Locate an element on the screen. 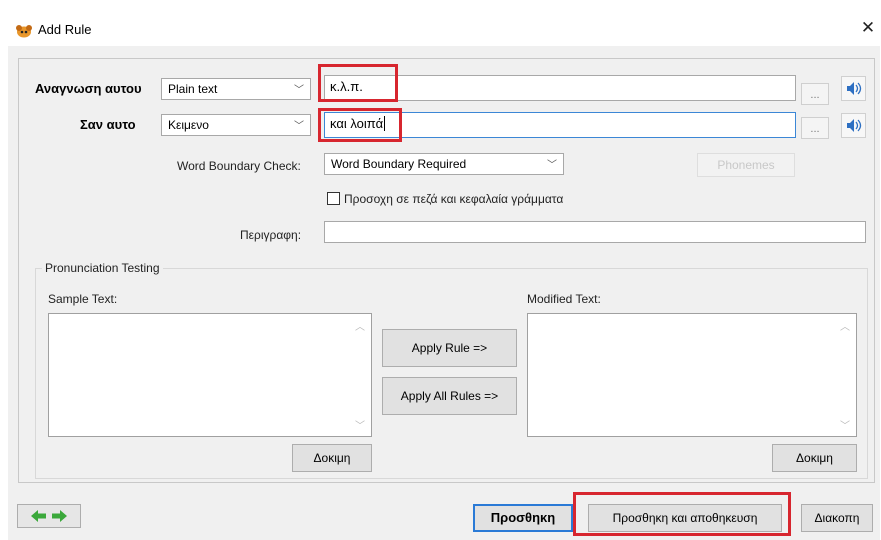 The image size is (881, 540). modified-text-area: ︿ ﹀ is located at coordinates (692, 375).